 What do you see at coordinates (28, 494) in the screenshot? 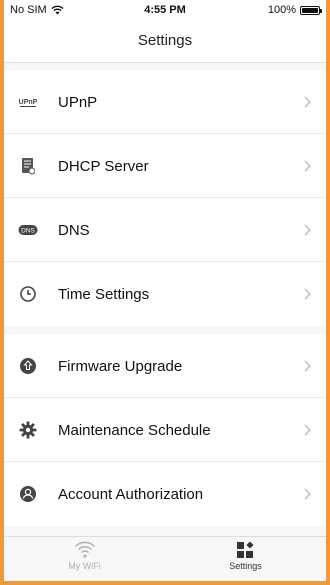
I see `account-icon` at bounding box center [28, 494].